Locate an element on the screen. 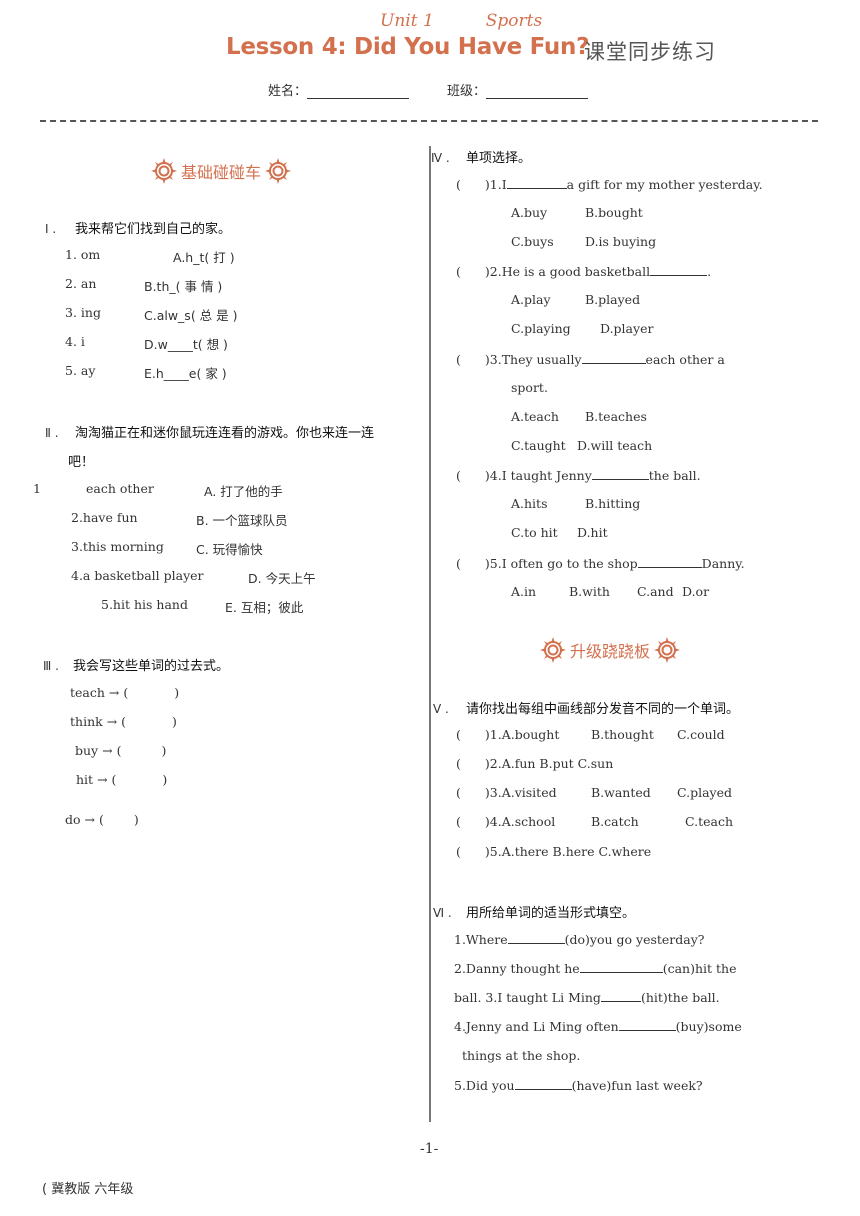  choice-option: A.in is located at coordinates (523, 591).